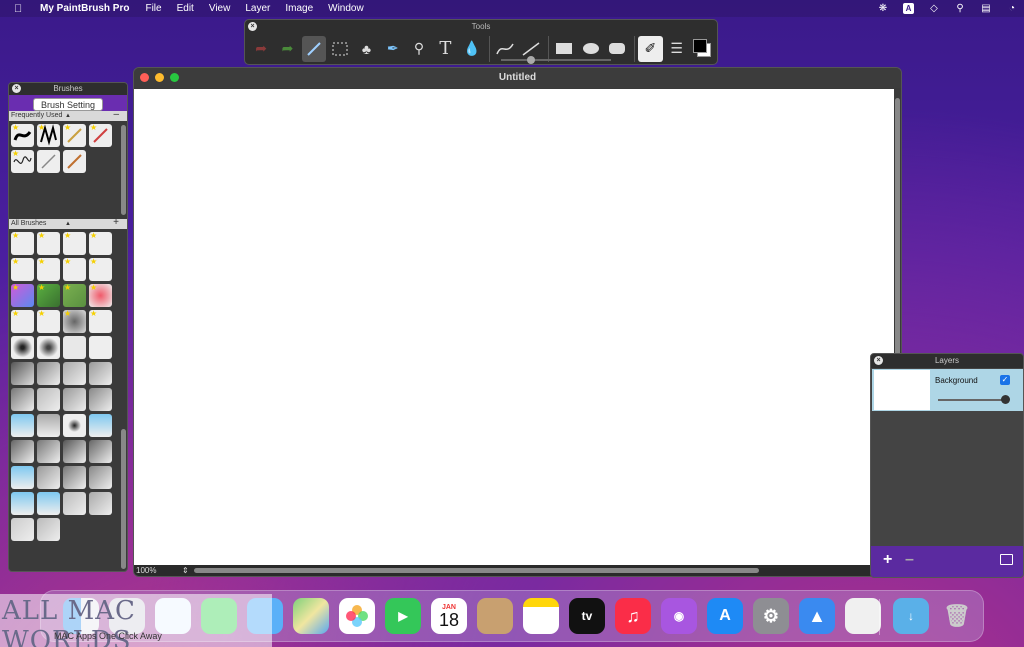 The width and height of the screenshot is (1024, 647). Describe the element at coordinates (495, 616) in the screenshot. I see `dock-contacts-icon` at that location.